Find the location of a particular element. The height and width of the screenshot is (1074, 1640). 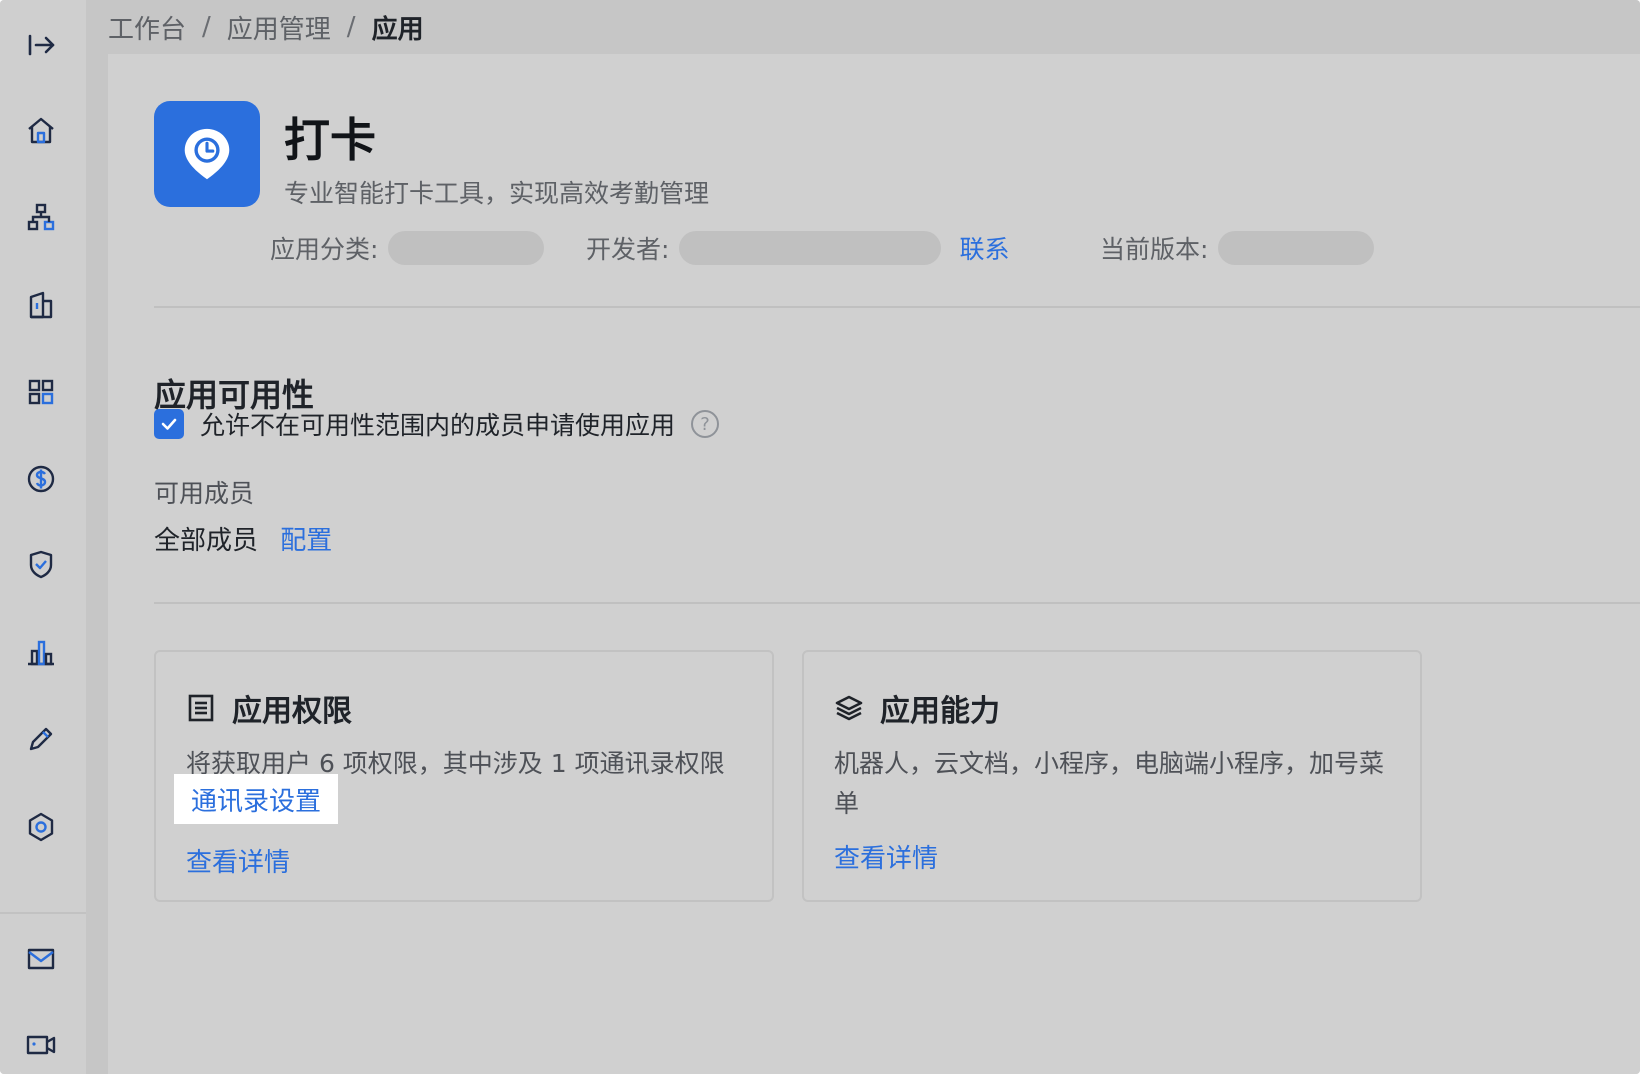

available-members-value: 全部成员 is located at coordinates (206, 541).